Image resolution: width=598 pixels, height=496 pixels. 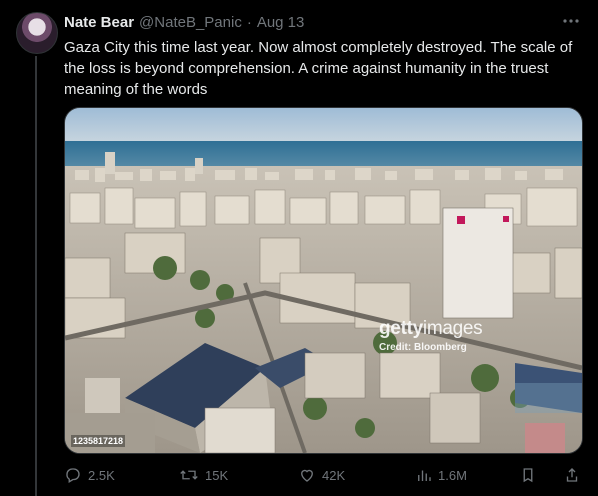 I want to click on avatar, so click(x=37, y=33).